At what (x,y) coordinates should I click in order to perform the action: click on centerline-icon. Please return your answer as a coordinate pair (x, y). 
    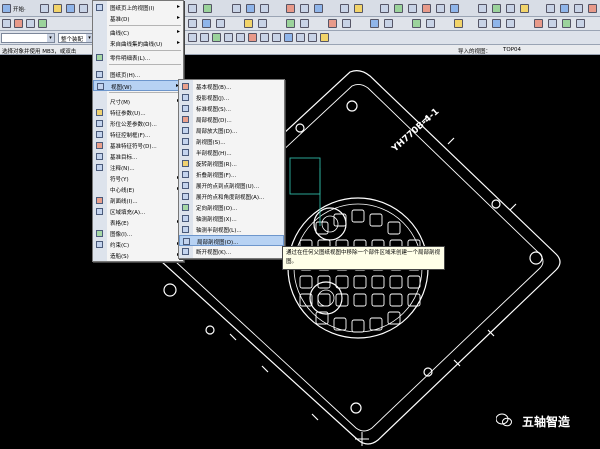
    Looking at the image, I should click on (482, 8).